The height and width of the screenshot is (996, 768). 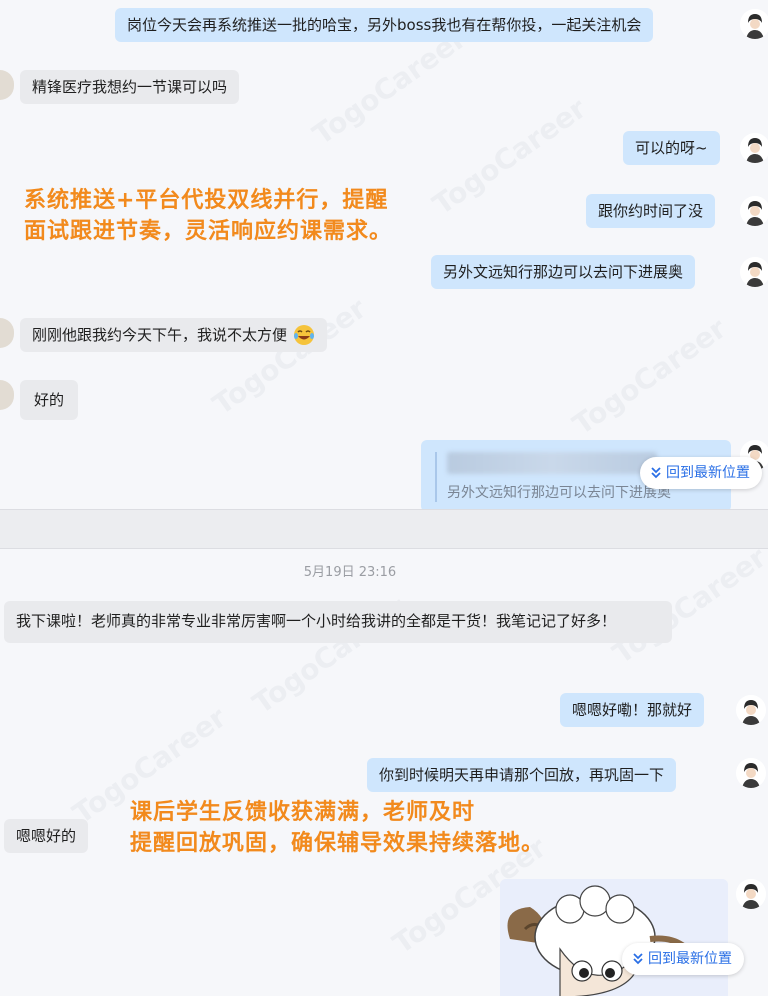 I want to click on caption-line: 系统推送+平台代投双线并行，提醒, so click(x=206, y=200).